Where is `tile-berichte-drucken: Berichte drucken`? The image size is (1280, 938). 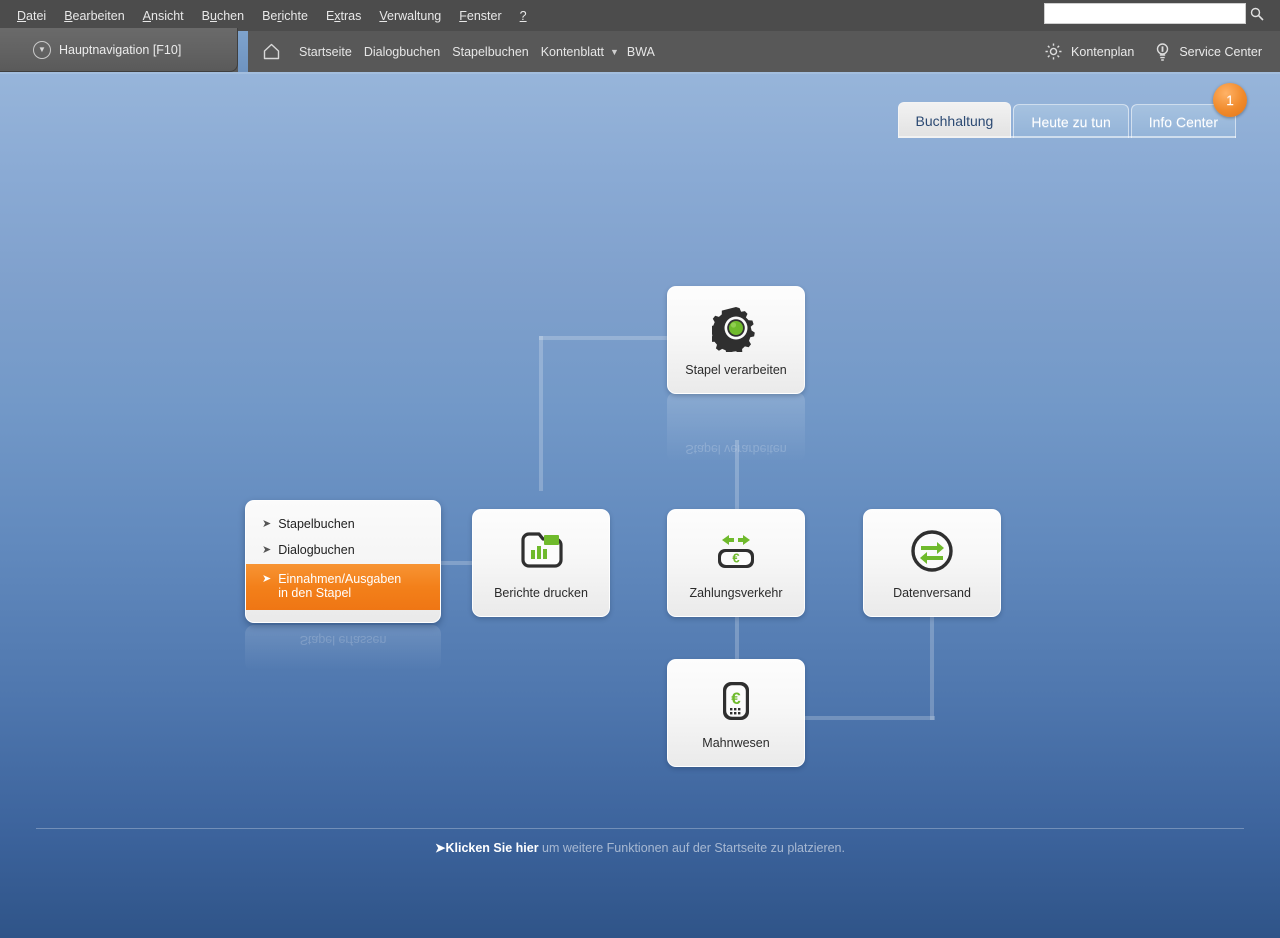
tile-berichte-drucken: Berichte drucken is located at coordinates (541, 563).